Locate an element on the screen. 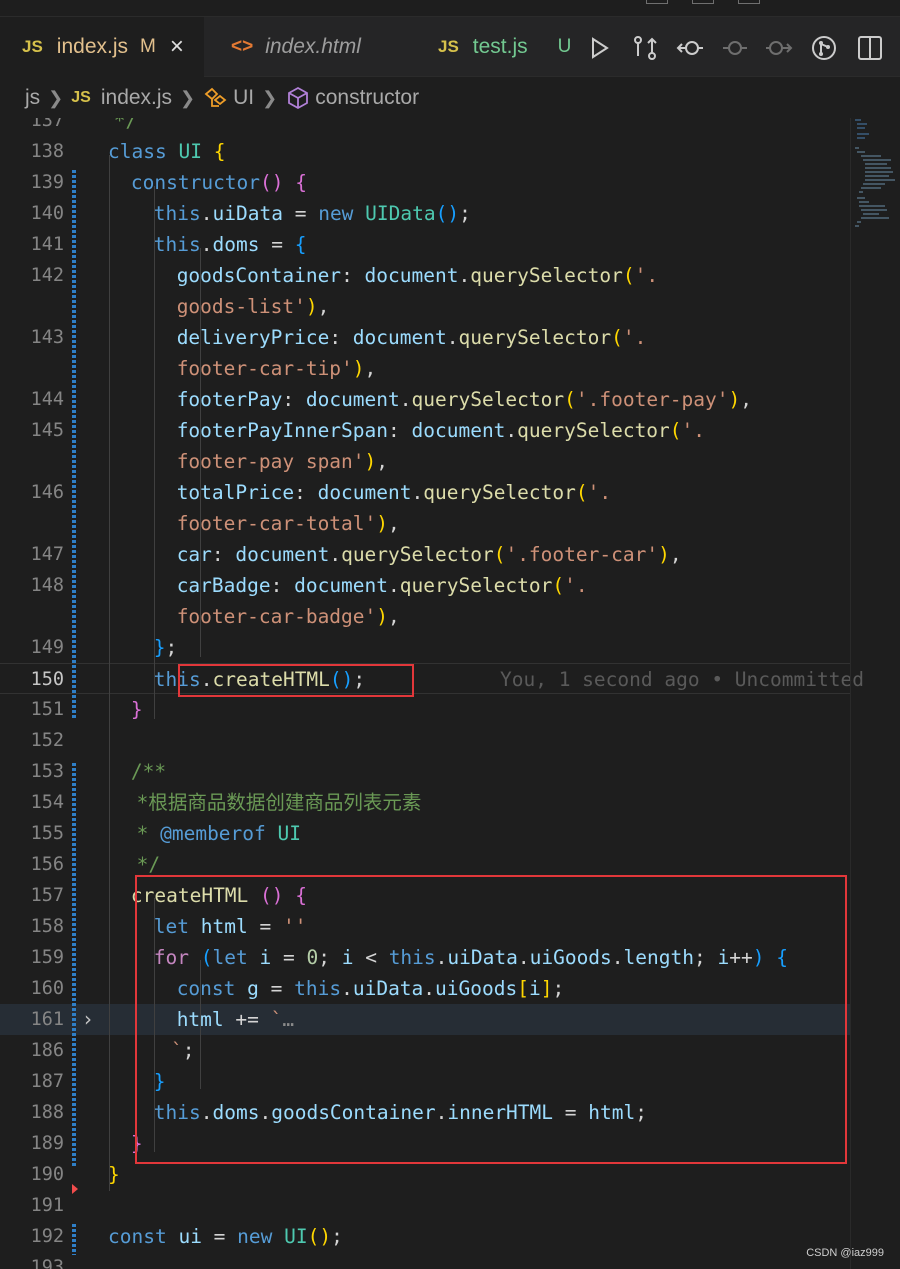 This screenshot has height=1269, width=900. line-number: 138 is located at coordinates (32, 151).